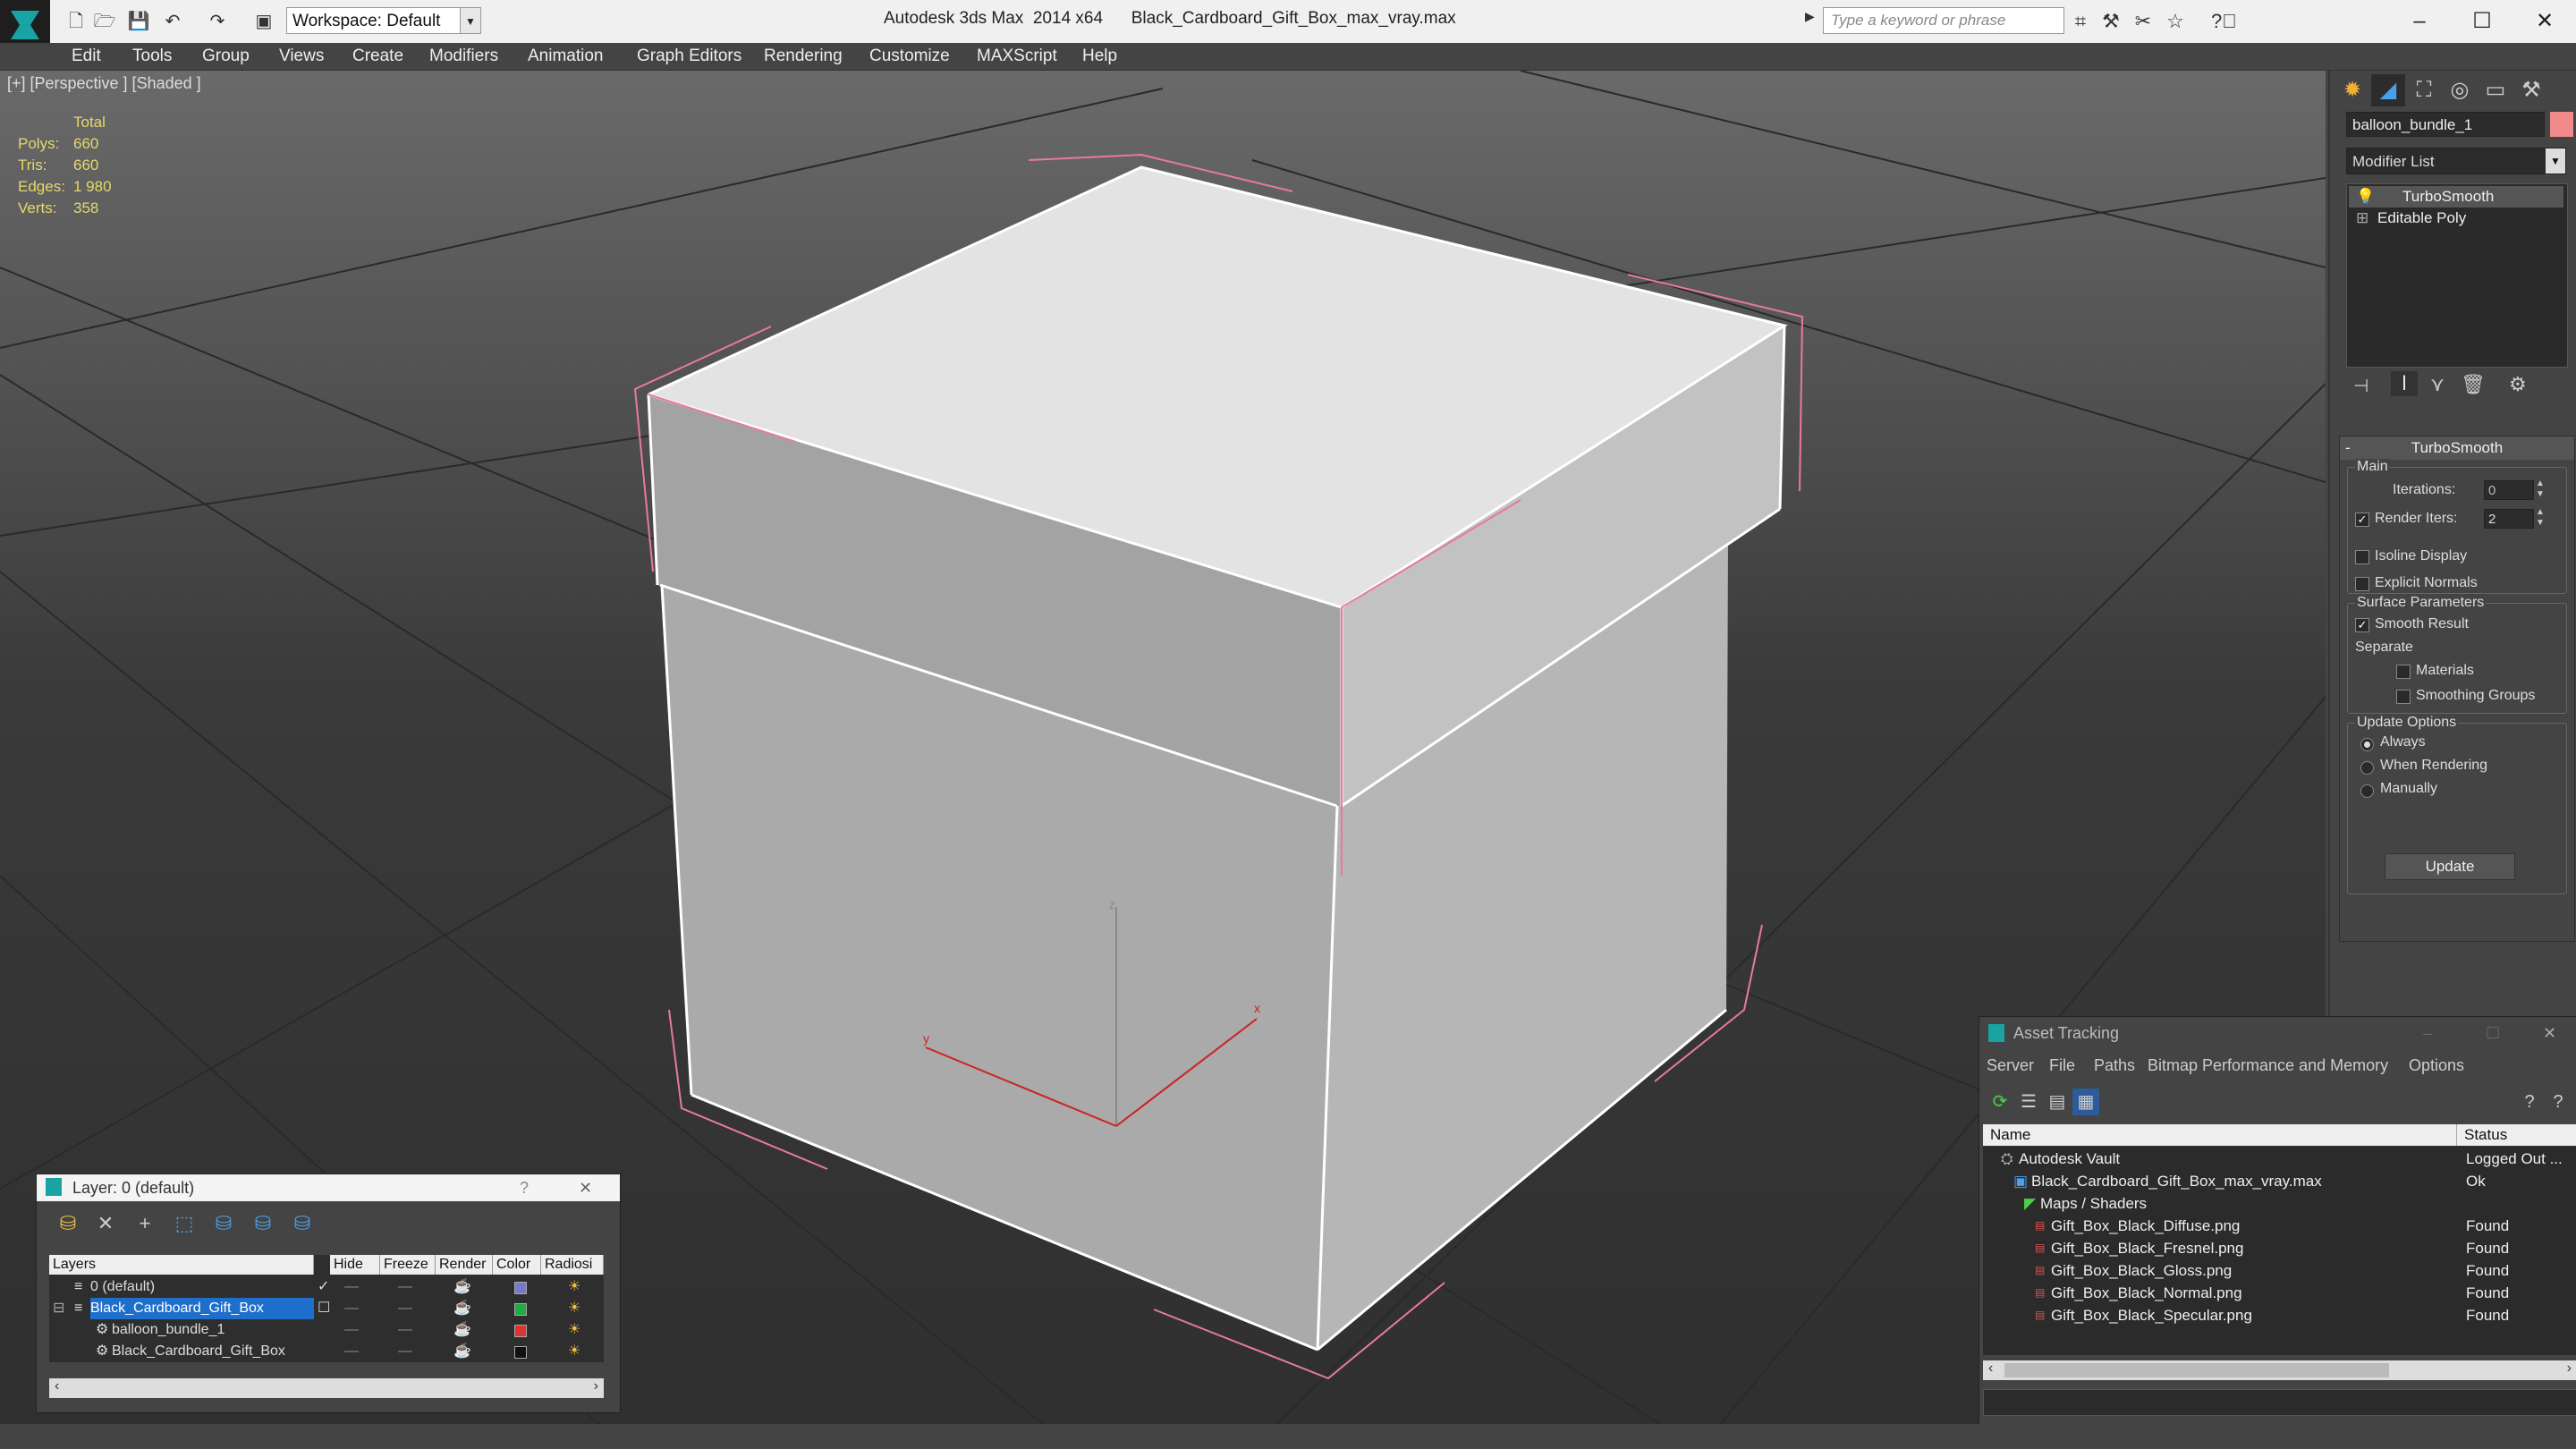  What do you see at coordinates (2403, 697) in the screenshot?
I see `smoothing-groups-checkbox` at bounding box center [2403, 697].